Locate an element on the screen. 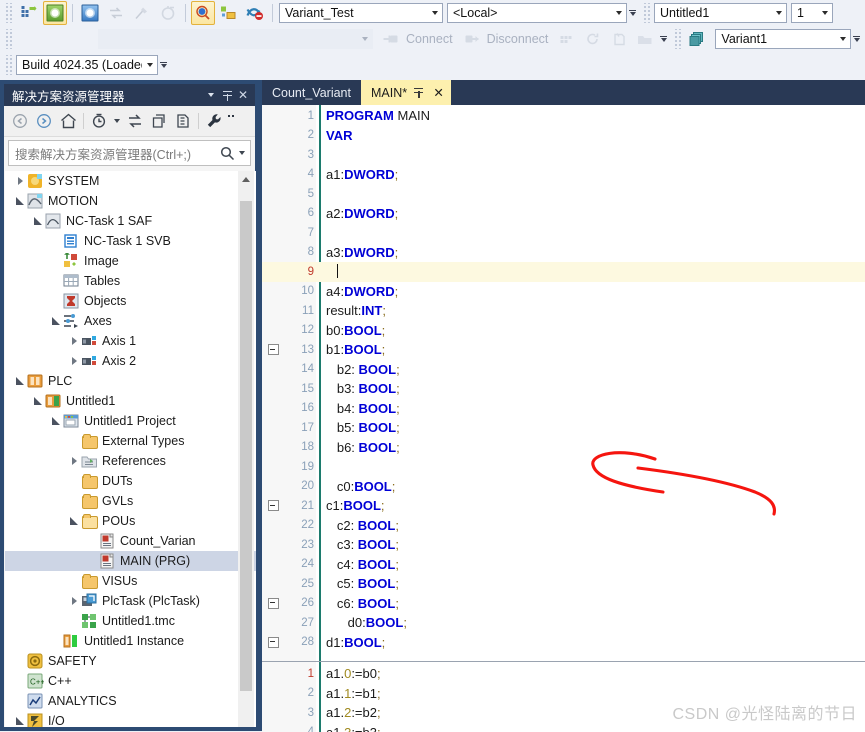 The image size is (865, 732). tree-item-count-varian: Count_Varian is located at coordinates (130, 541).